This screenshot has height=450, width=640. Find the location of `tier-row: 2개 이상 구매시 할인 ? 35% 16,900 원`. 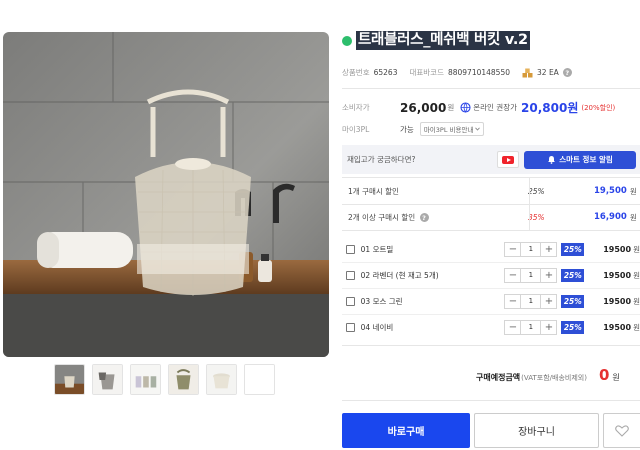

tier-row: 2개 이상 구매시 할인 ? 35% 16,900 원 is located at coordinates (491, 217).